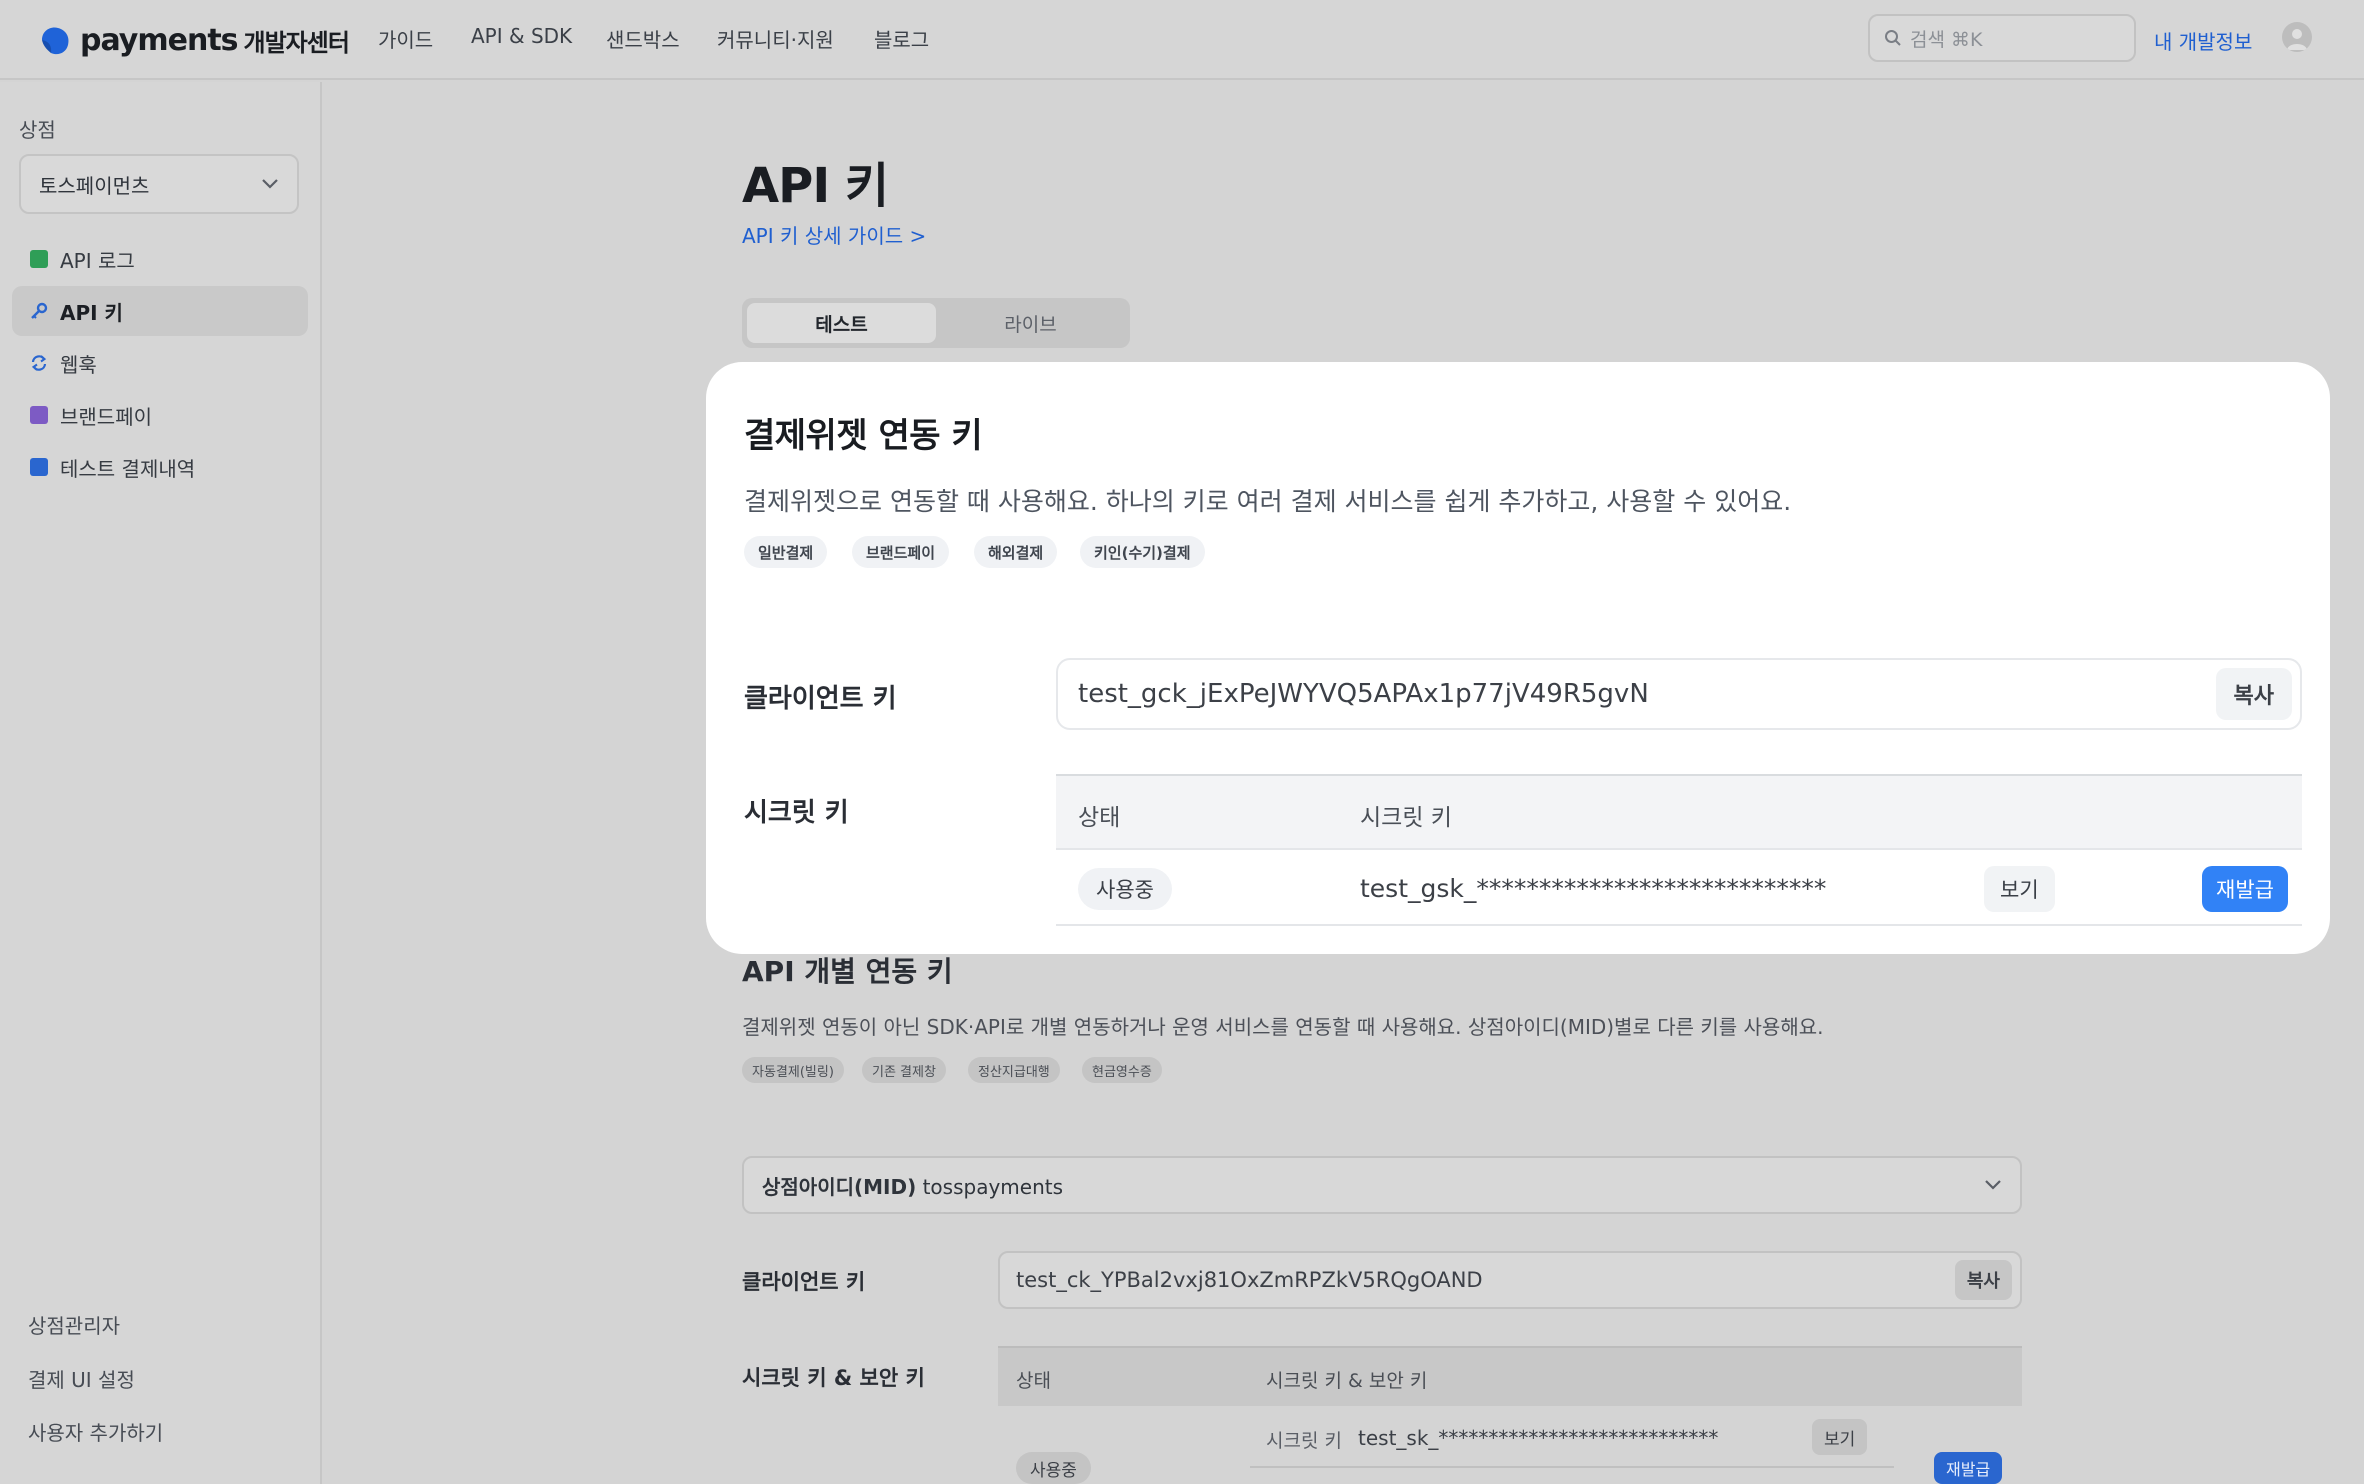 The image size is (2364, 1484). I want to click on nav-api-sdk: API & SDK, so click(521, 36).